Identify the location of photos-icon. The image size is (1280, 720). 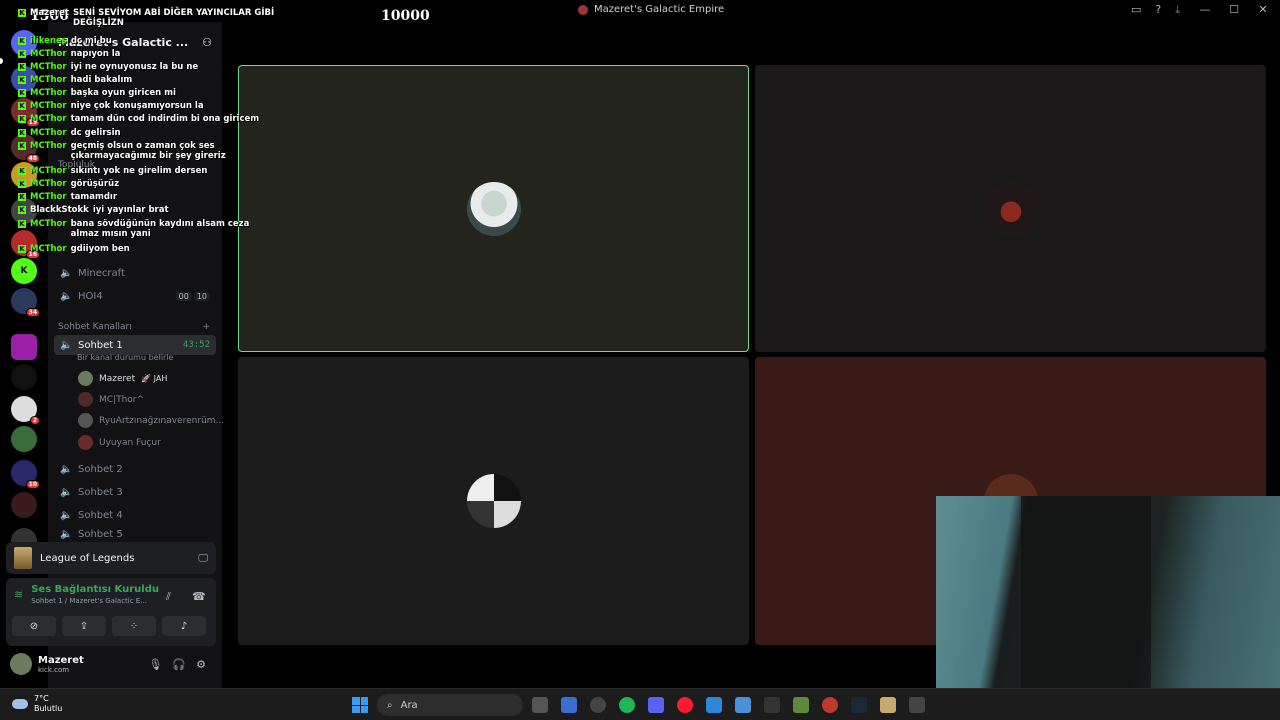
(743, 705).